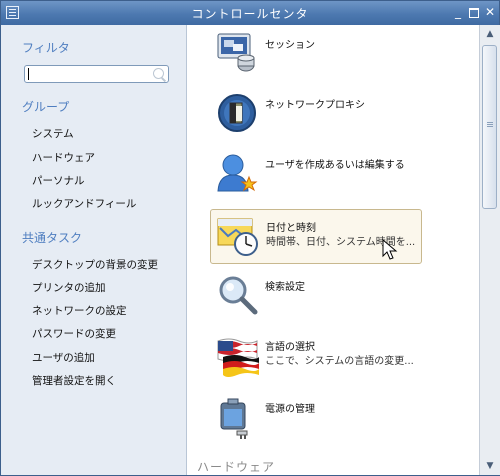 The image size is (500, 476). What do you see at coordinates (46, 48) in the screenshot?
I see `filter-heading: フィルタ` at bounding box center [46, 48].